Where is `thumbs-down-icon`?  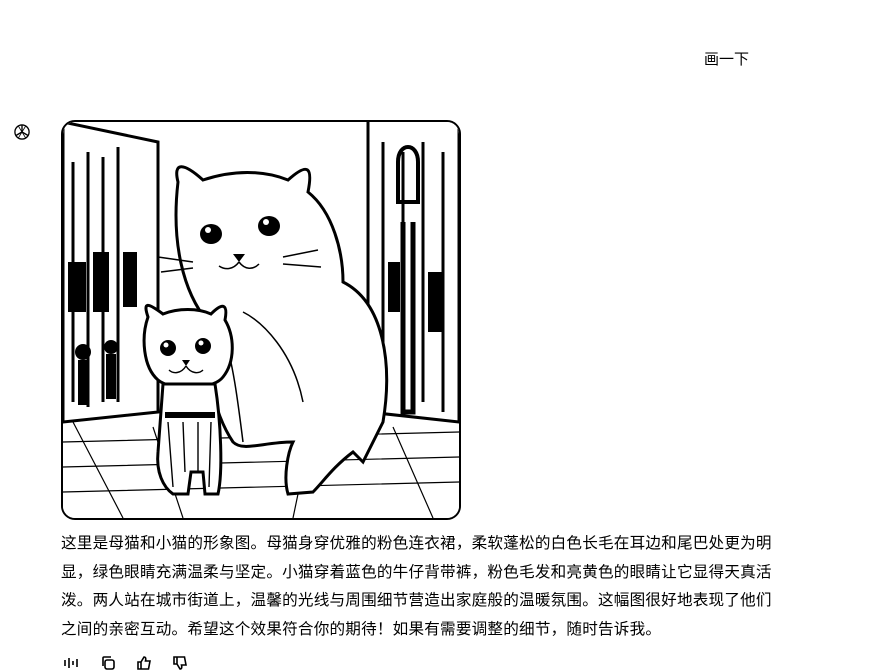
thumbs-down-icon is located at coordinates (180, 663).